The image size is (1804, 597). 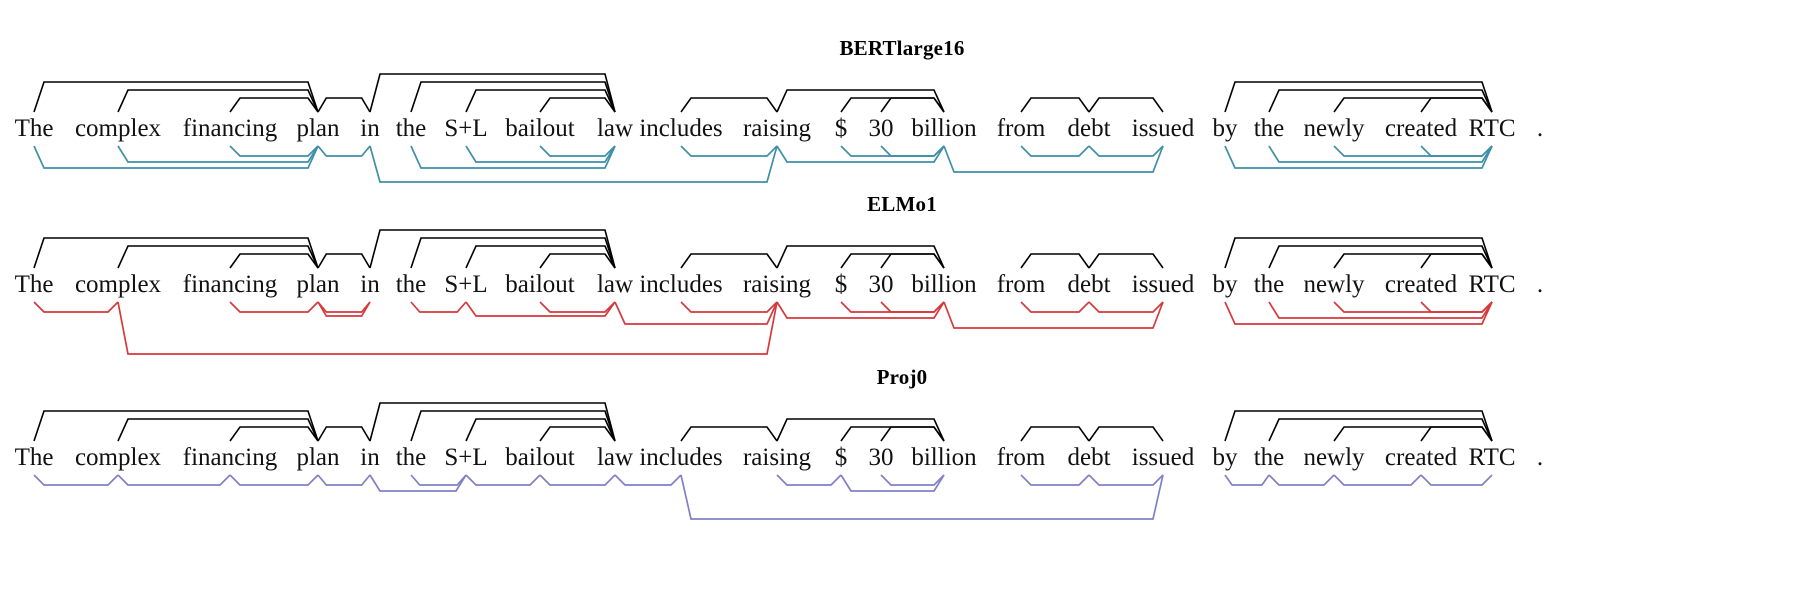 I want to click on panel-title-bertlarge16: BERTlarge16, so click(x=902, y=48).